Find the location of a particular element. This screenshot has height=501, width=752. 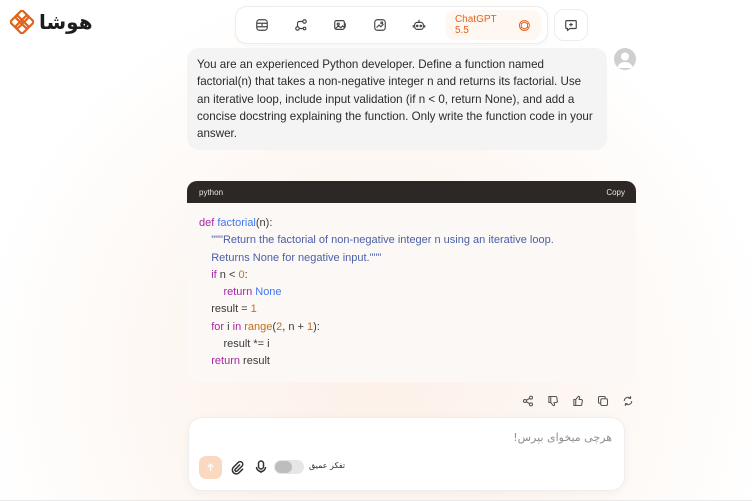

openai-icon is located at coordinates (525, 25).